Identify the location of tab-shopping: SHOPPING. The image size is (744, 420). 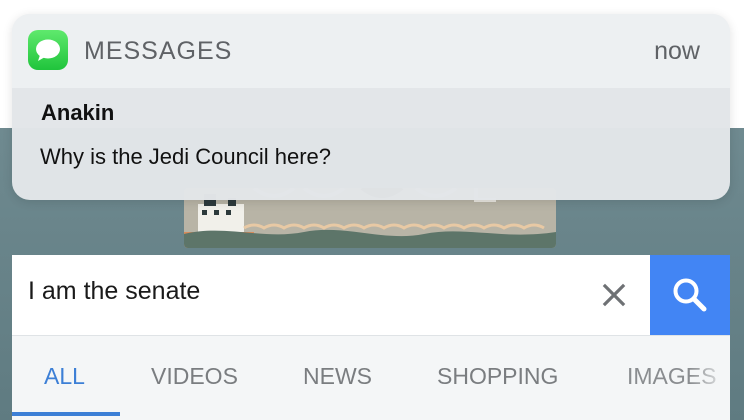
(497, 376).